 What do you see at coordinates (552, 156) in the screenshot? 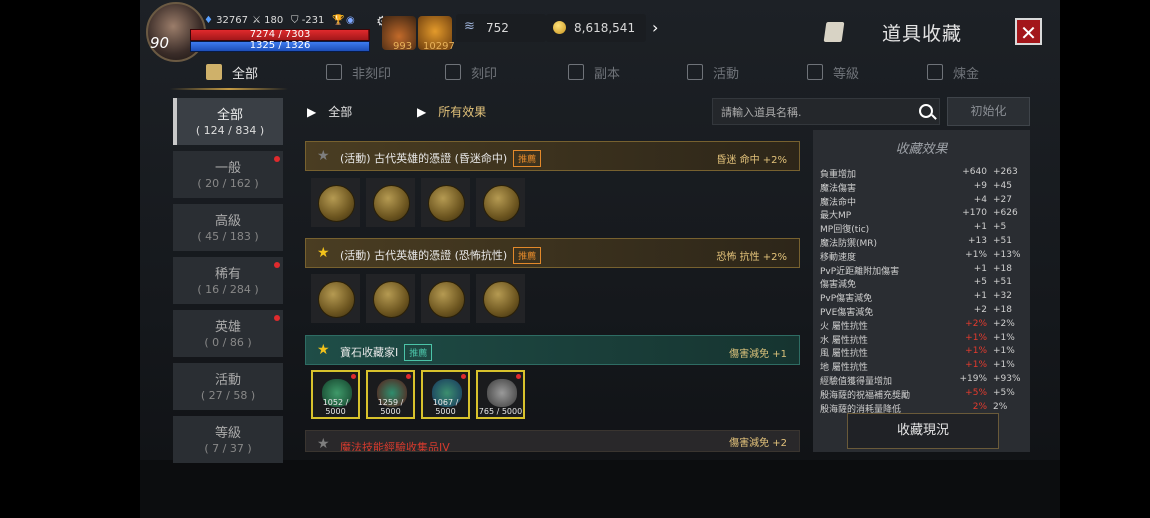
I see `collection-header: ★ (活動) 古代英雄的憑證 (昏迷命中) 推薦 昏迷 命中 +2%` at bounding box center [552, 156].